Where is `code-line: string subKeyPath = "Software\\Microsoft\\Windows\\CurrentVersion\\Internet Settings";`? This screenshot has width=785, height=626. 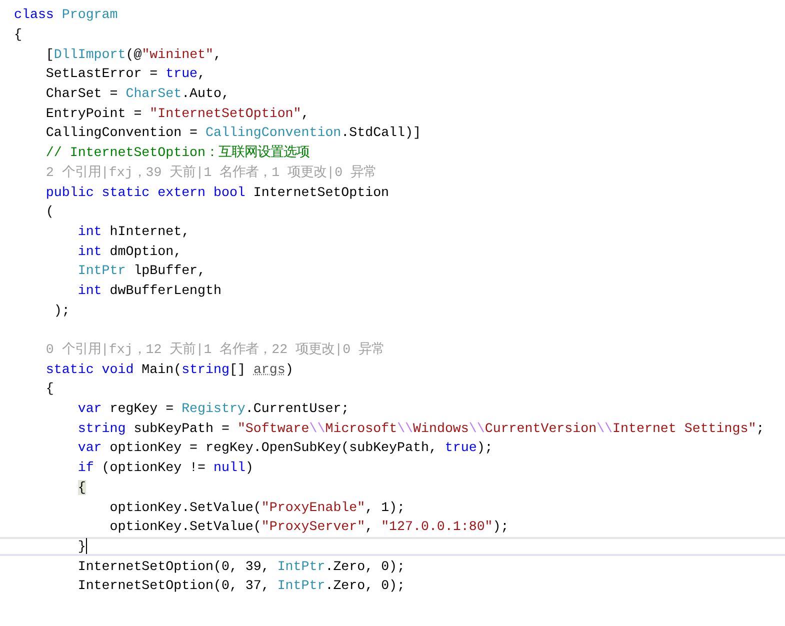 code-line: string subKeyPath = "Software\\Microsoft\\Windows\\CurrentVersion\\Internet Settings"; is located at coordinates (420, 429).